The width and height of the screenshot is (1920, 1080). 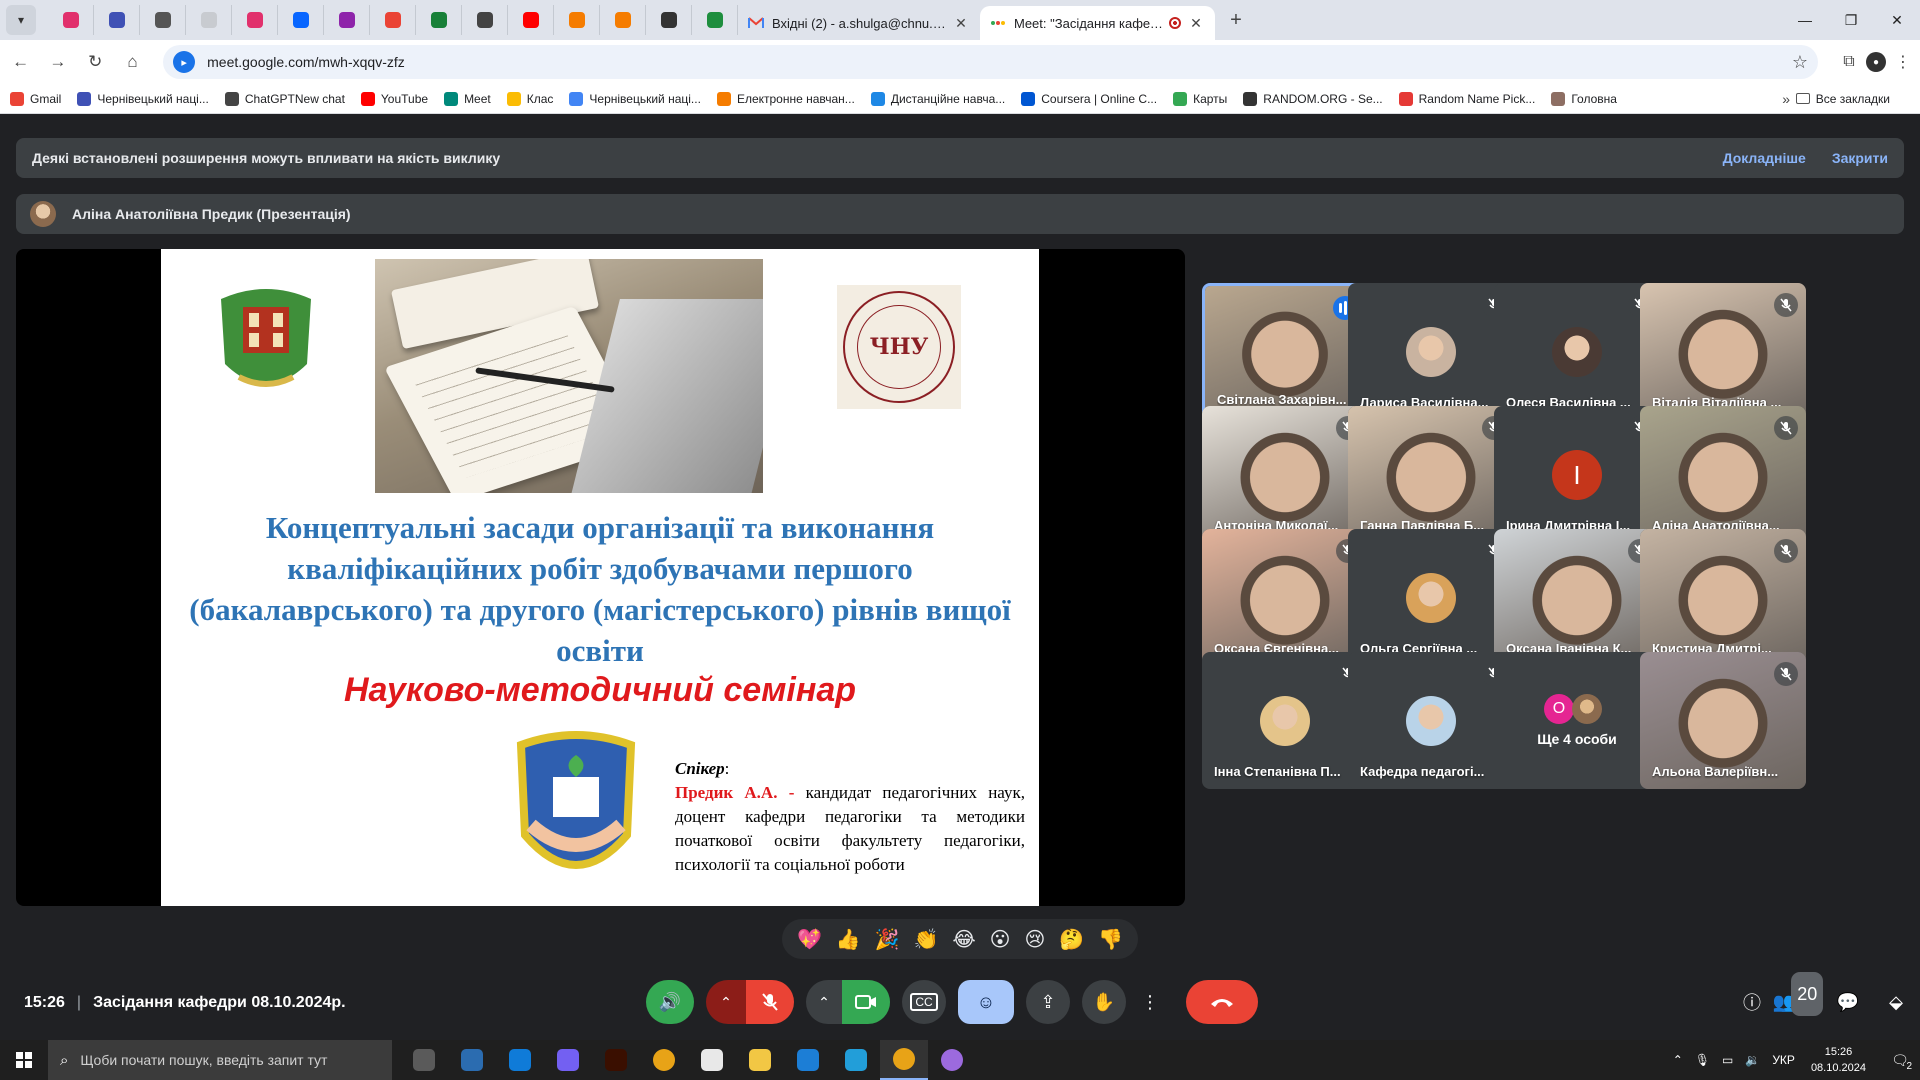 I want to click on bookmark-item: Карты, so click(x=1200, y=98).